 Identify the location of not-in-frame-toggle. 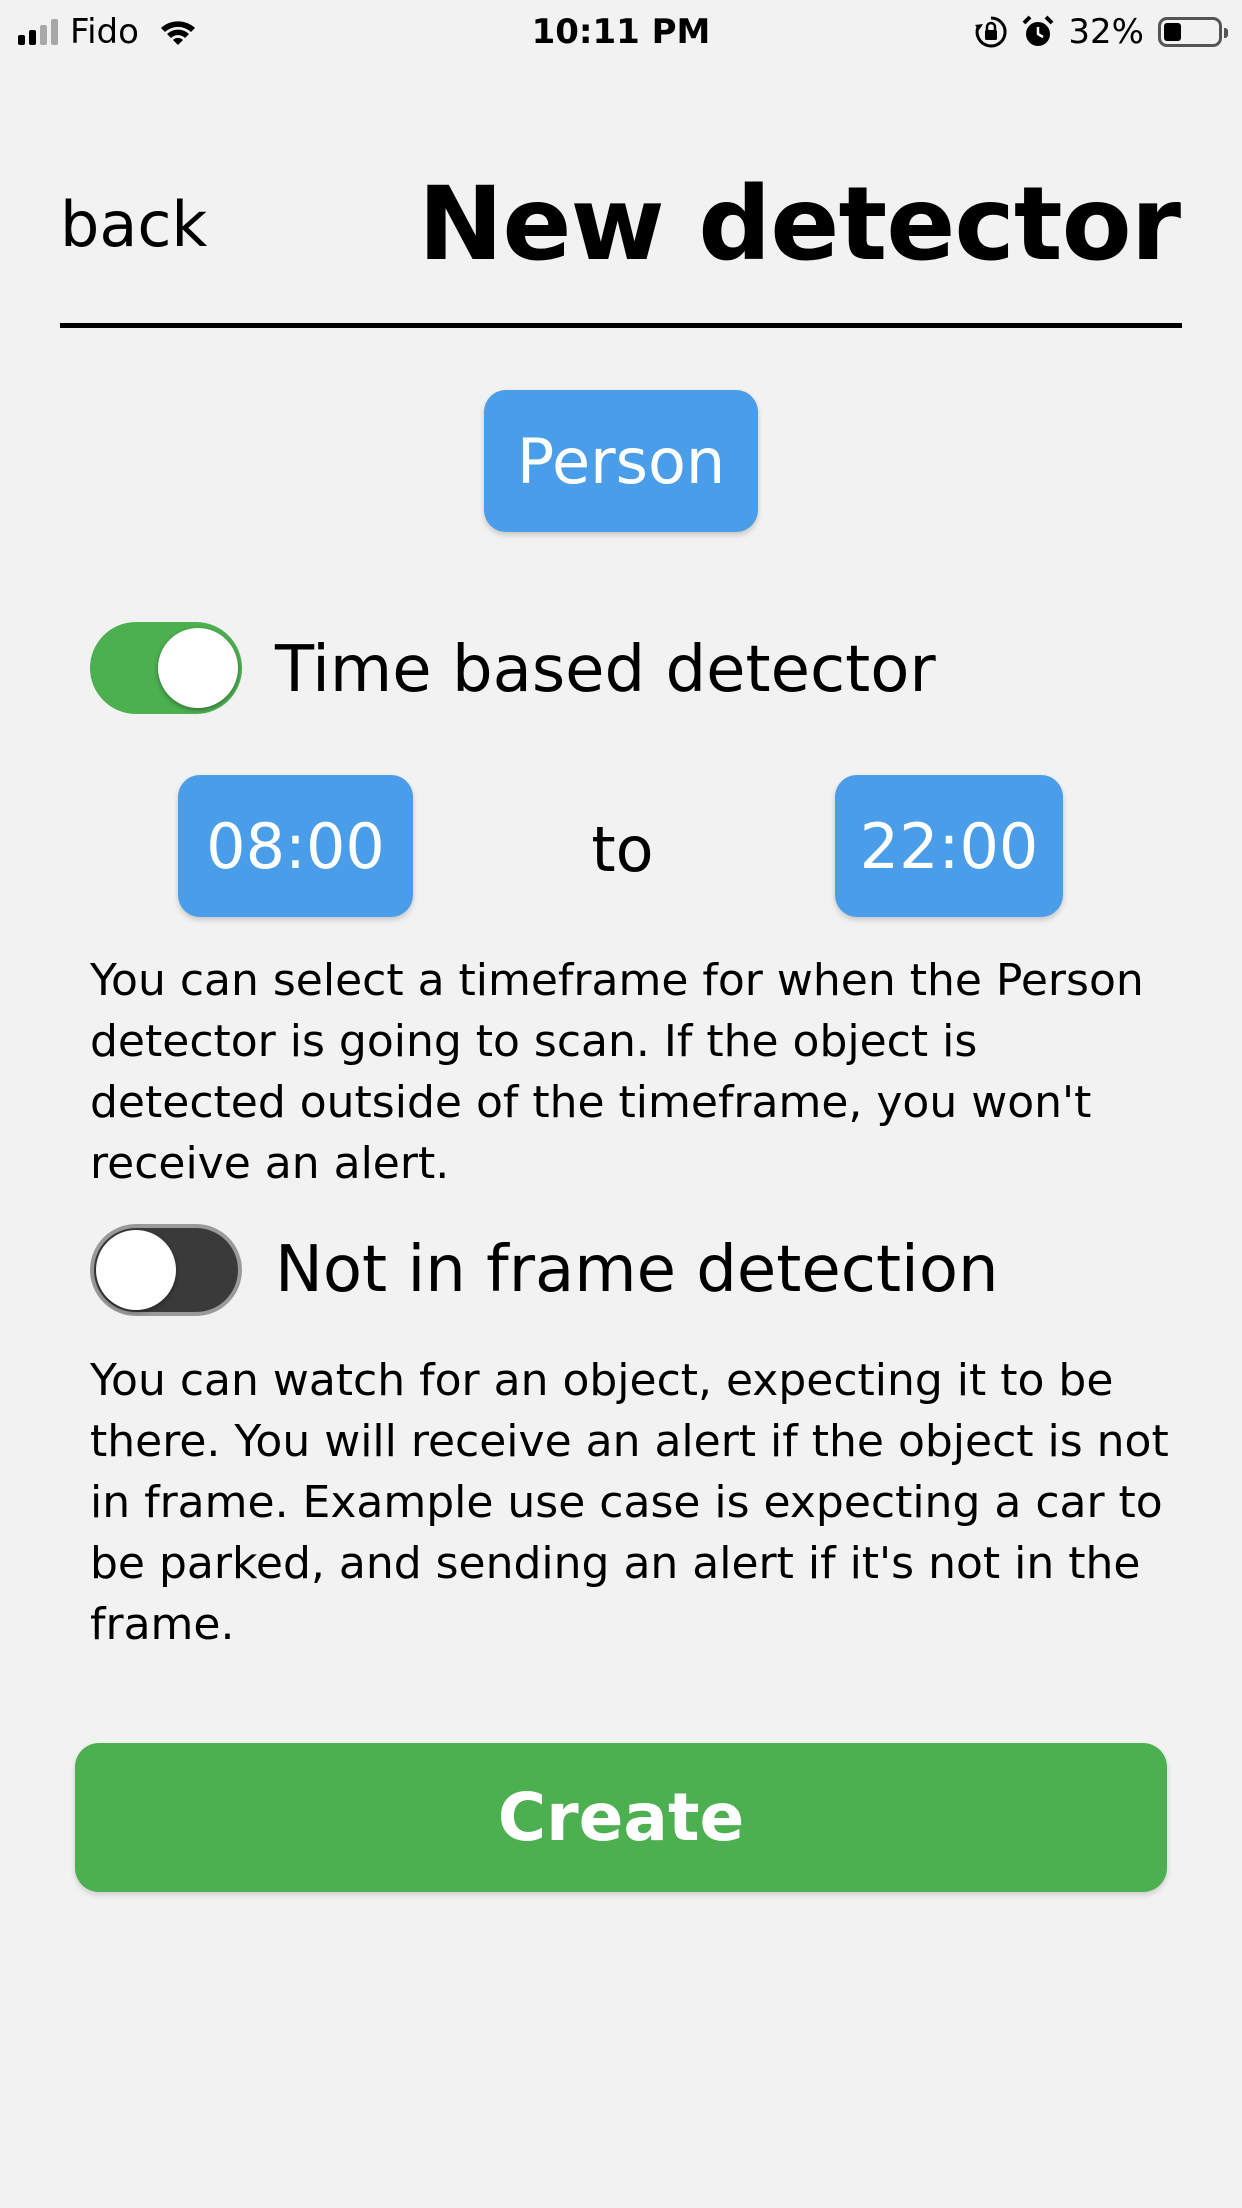
(166, 1270).